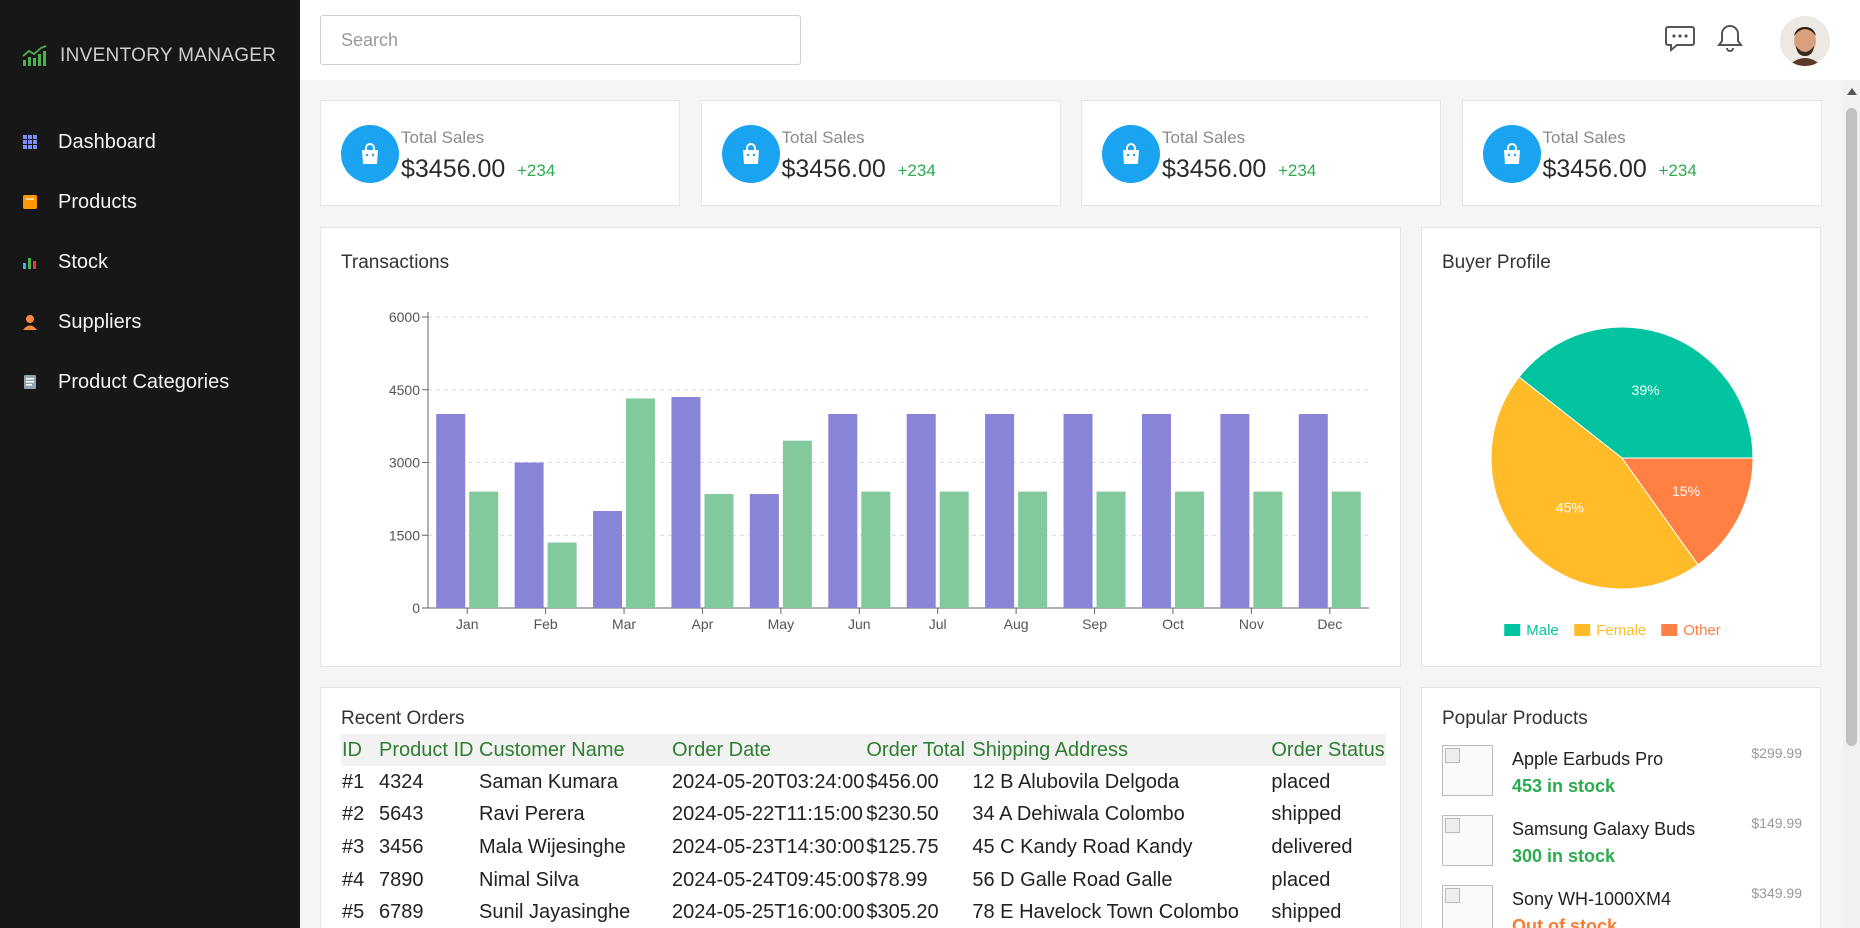  Describe the element at coordinates (401, 879) in the screenshot. I see `table-cell: 7890` at that location.